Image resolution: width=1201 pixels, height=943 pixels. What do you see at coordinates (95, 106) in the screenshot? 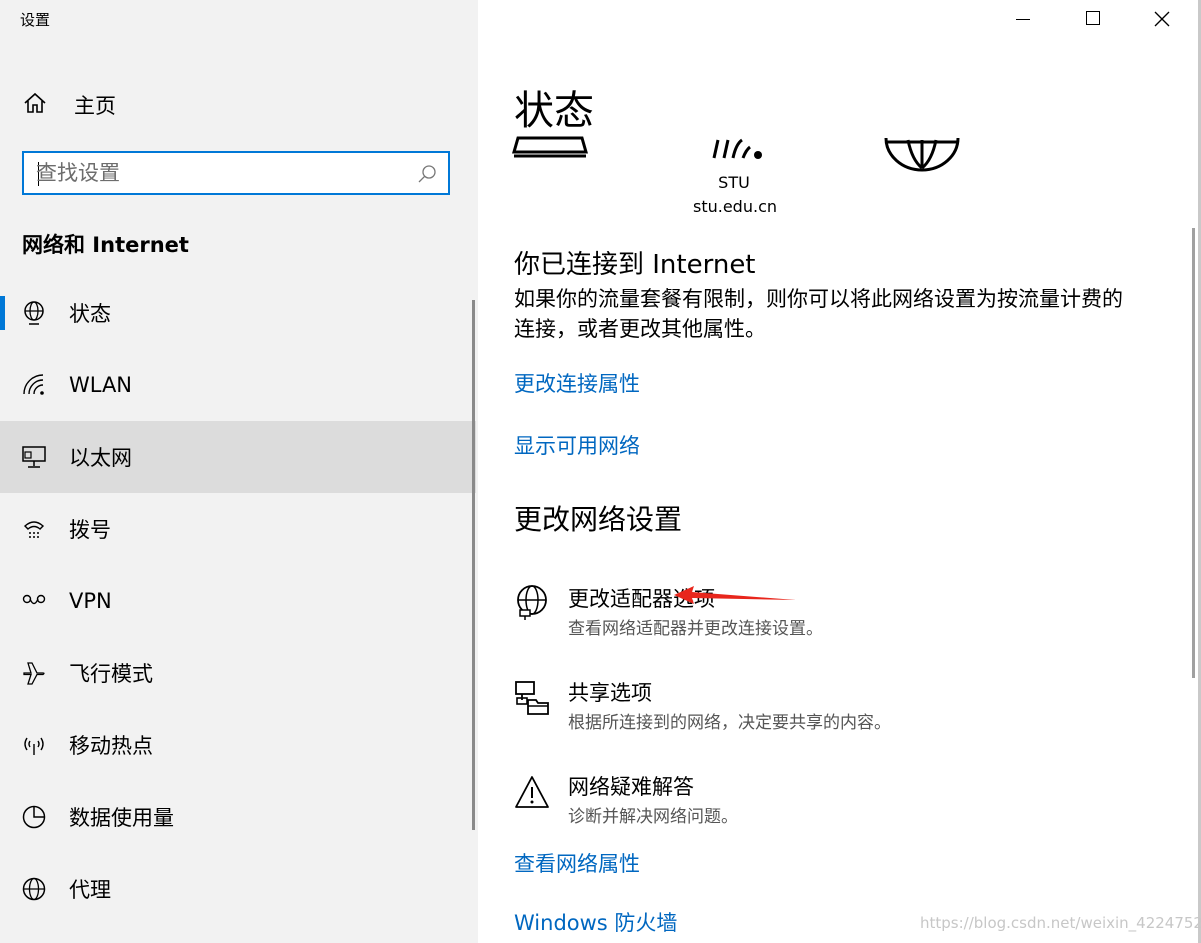
I see `home-label: 主页` at bounding box center [95, 106].